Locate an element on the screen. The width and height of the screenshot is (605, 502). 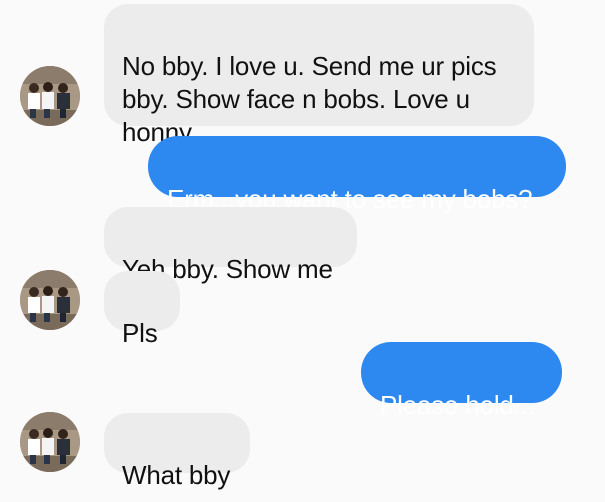
message-bubble-incoming: Yeh bby. Show me is located at coordinates (230, 245).